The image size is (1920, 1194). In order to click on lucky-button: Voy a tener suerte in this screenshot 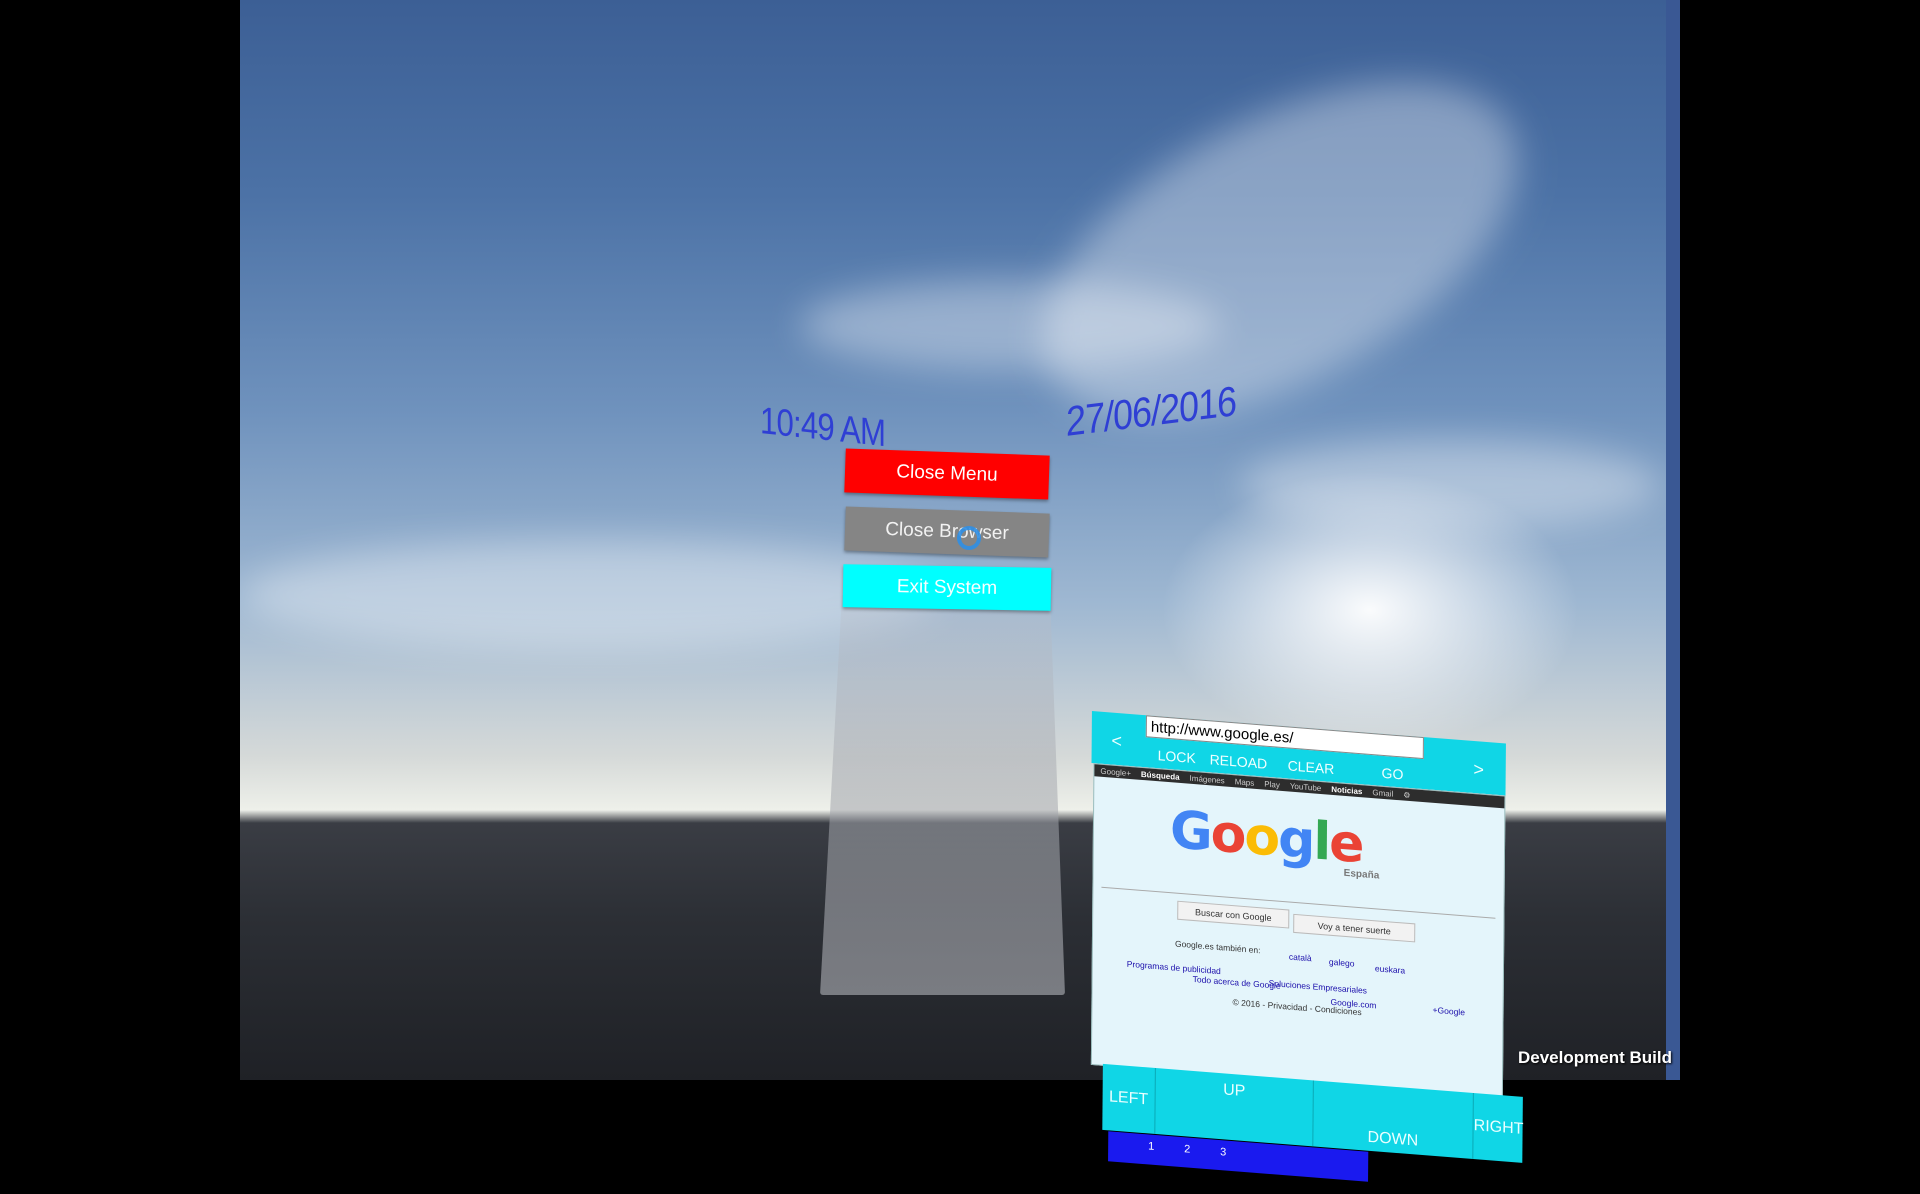, I will do `click(1354, 928)`.